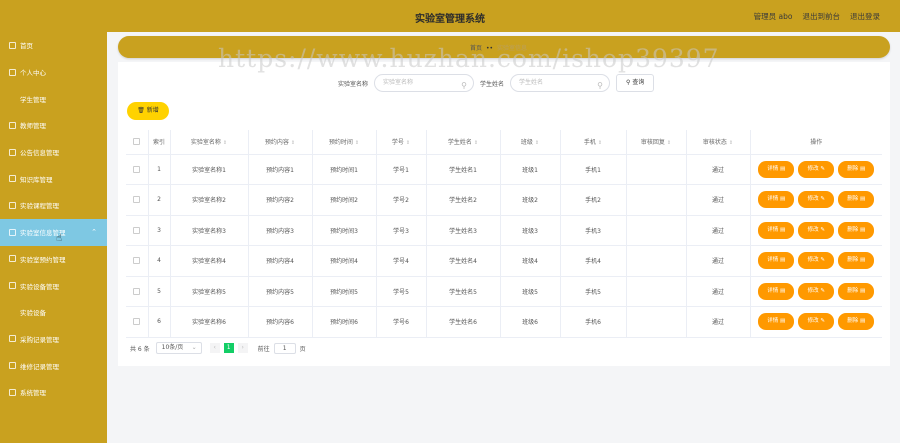 This screenshot has width=900, height=443. Describe the element at coordinates (343, 322) in the screenshot. I see `table-cell: 预约时间6` at that location.